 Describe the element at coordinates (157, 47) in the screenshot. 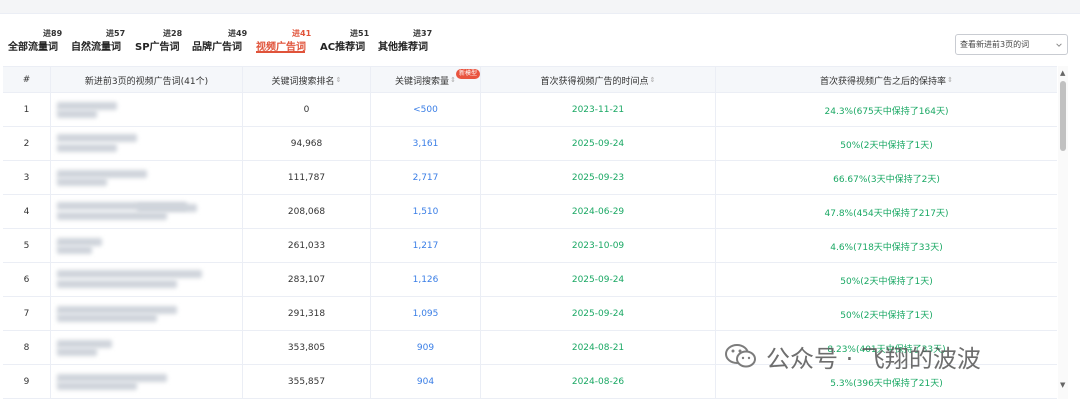

I see `tab-label: SP广告词` at that location.